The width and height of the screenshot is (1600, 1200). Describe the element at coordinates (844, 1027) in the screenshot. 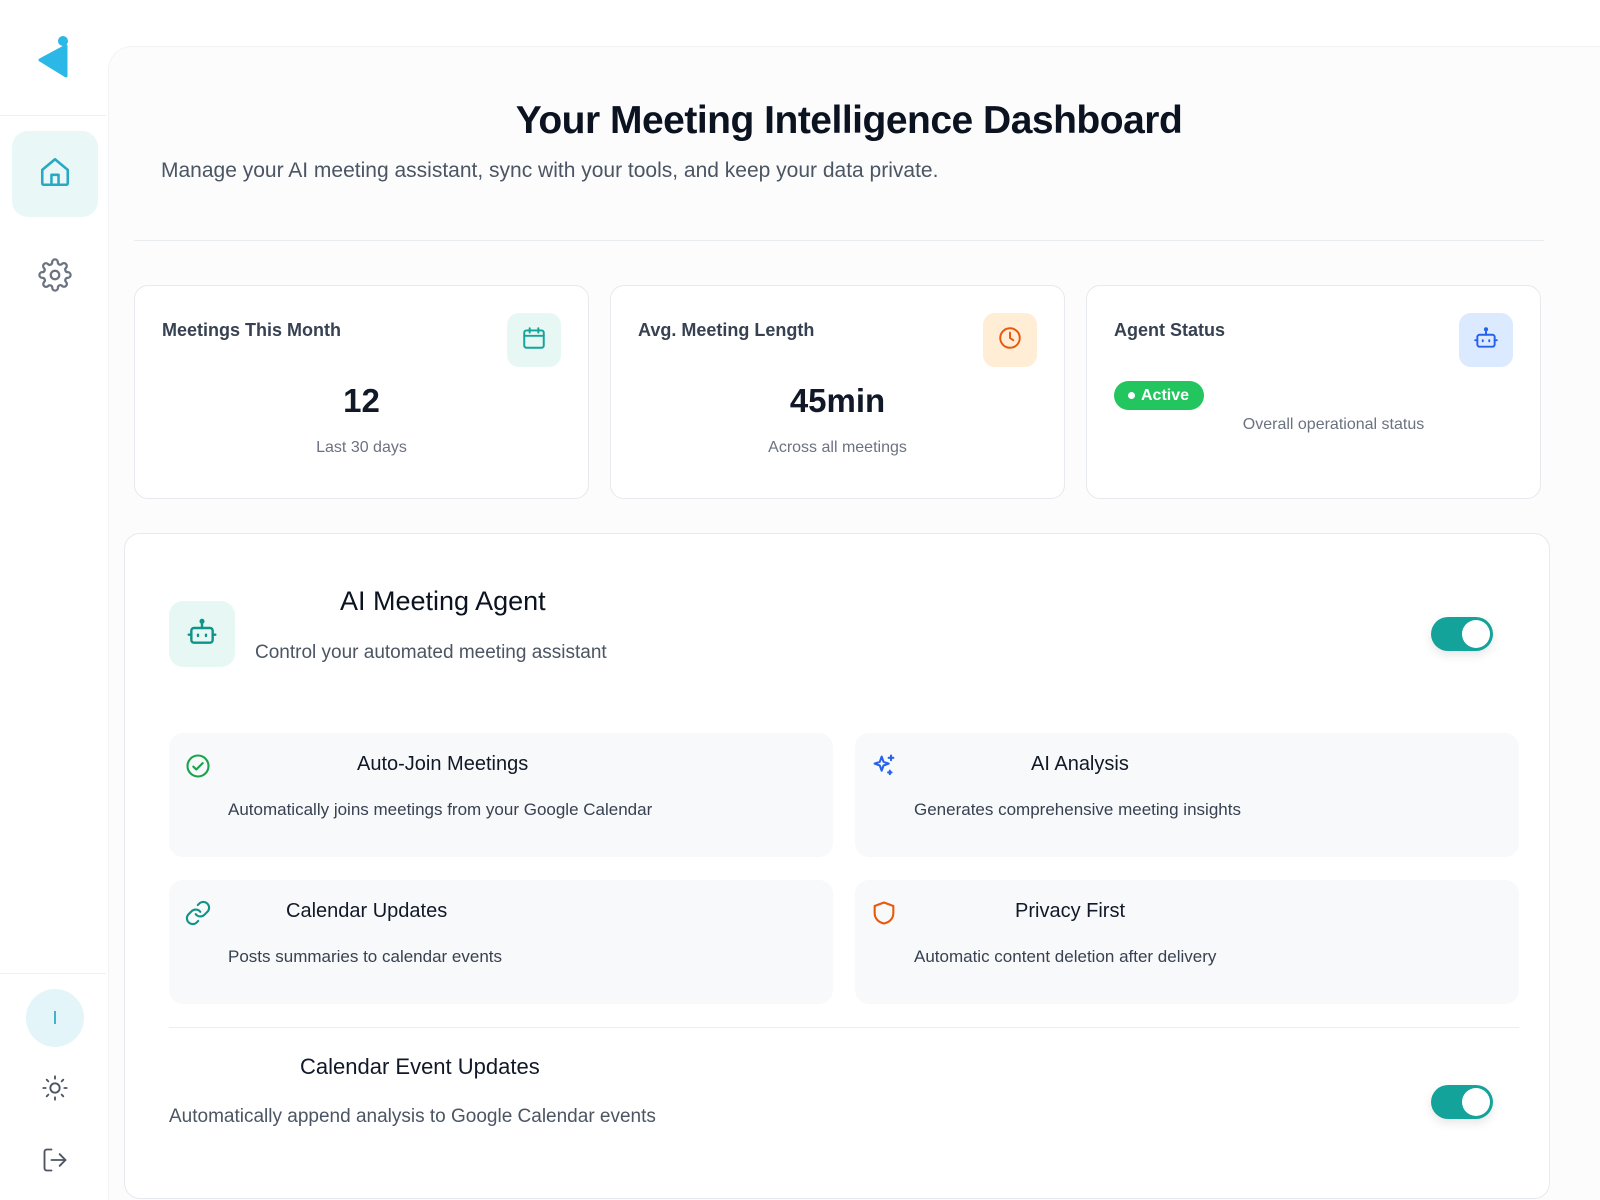

I see `section-divider` at that location.